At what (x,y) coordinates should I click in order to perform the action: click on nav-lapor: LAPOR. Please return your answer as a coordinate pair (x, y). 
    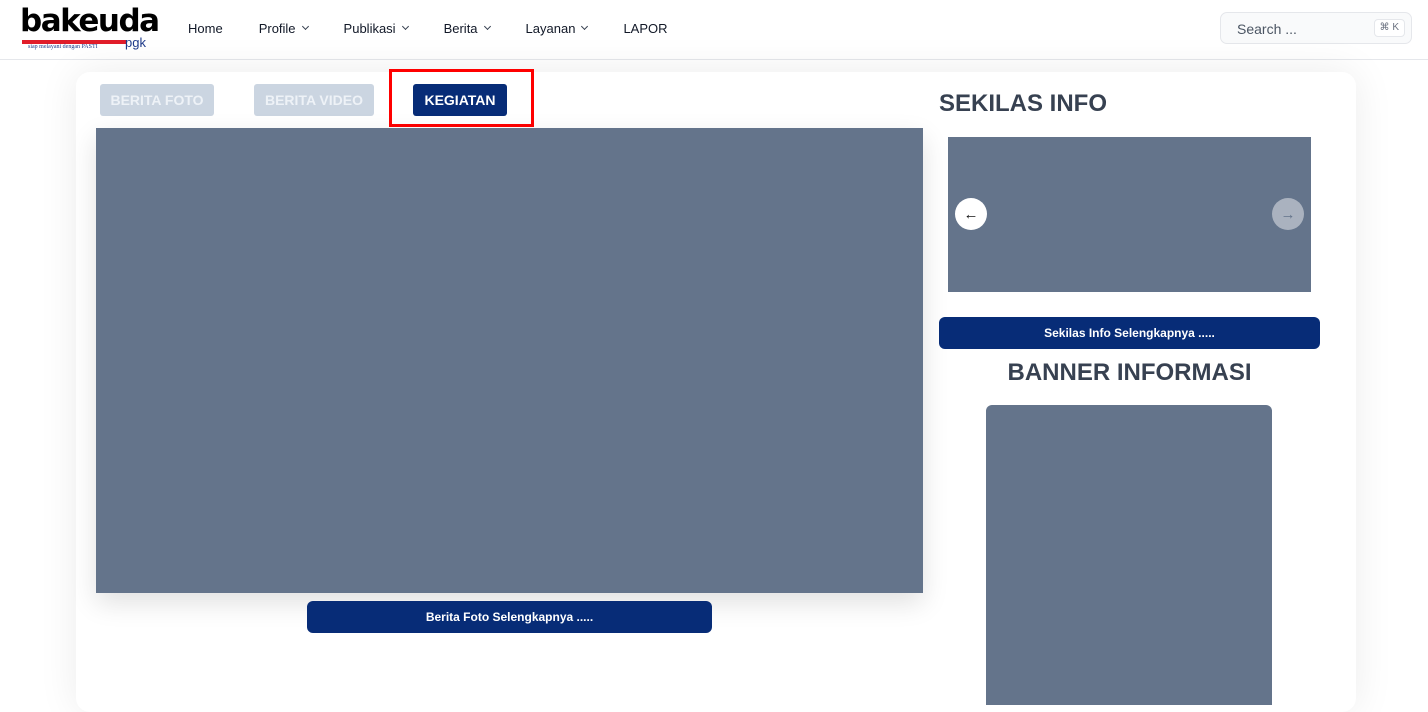
    Looking at the image, I should click on (645, 28).